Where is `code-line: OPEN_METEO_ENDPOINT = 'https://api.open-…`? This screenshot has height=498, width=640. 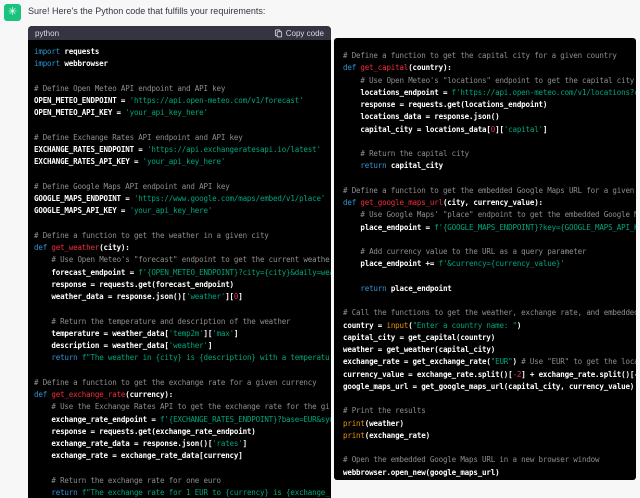
code-line: OPEN_METEO_ENDPOINT = 'https://api.open-… is located at coordinates (169, 100).